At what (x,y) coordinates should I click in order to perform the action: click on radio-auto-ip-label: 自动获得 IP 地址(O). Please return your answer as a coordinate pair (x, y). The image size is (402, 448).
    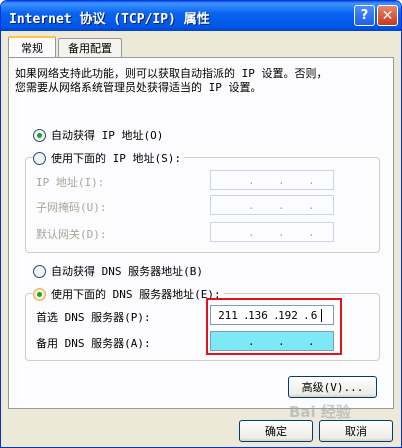
    Looking at the image, I should click on (107, 135).